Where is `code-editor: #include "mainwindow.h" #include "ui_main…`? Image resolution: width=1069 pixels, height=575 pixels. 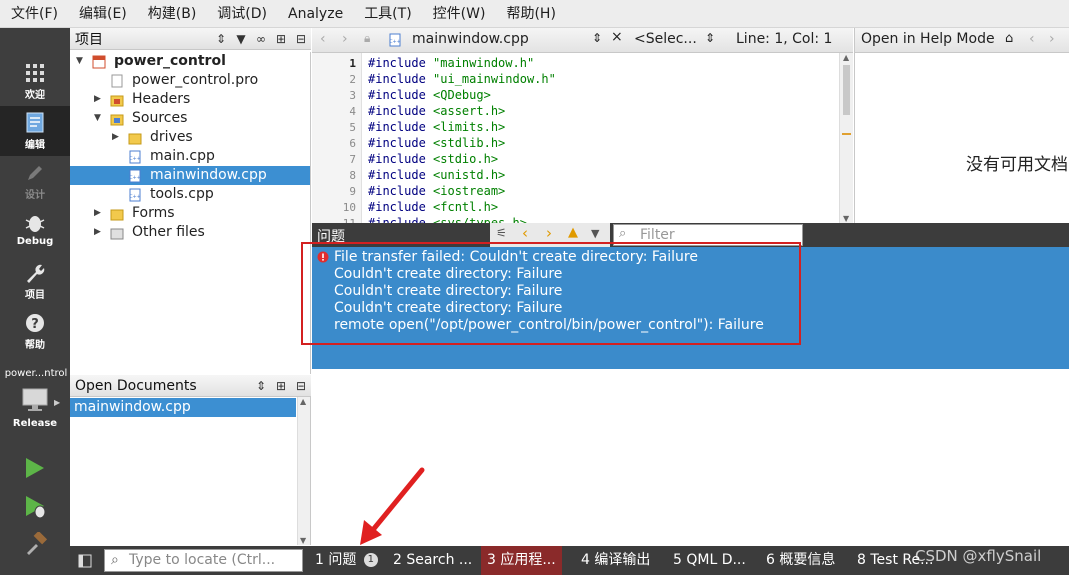 code-editor: #include "mainwindow.h" #include "ui_main… is located at coordinates (601, 138).